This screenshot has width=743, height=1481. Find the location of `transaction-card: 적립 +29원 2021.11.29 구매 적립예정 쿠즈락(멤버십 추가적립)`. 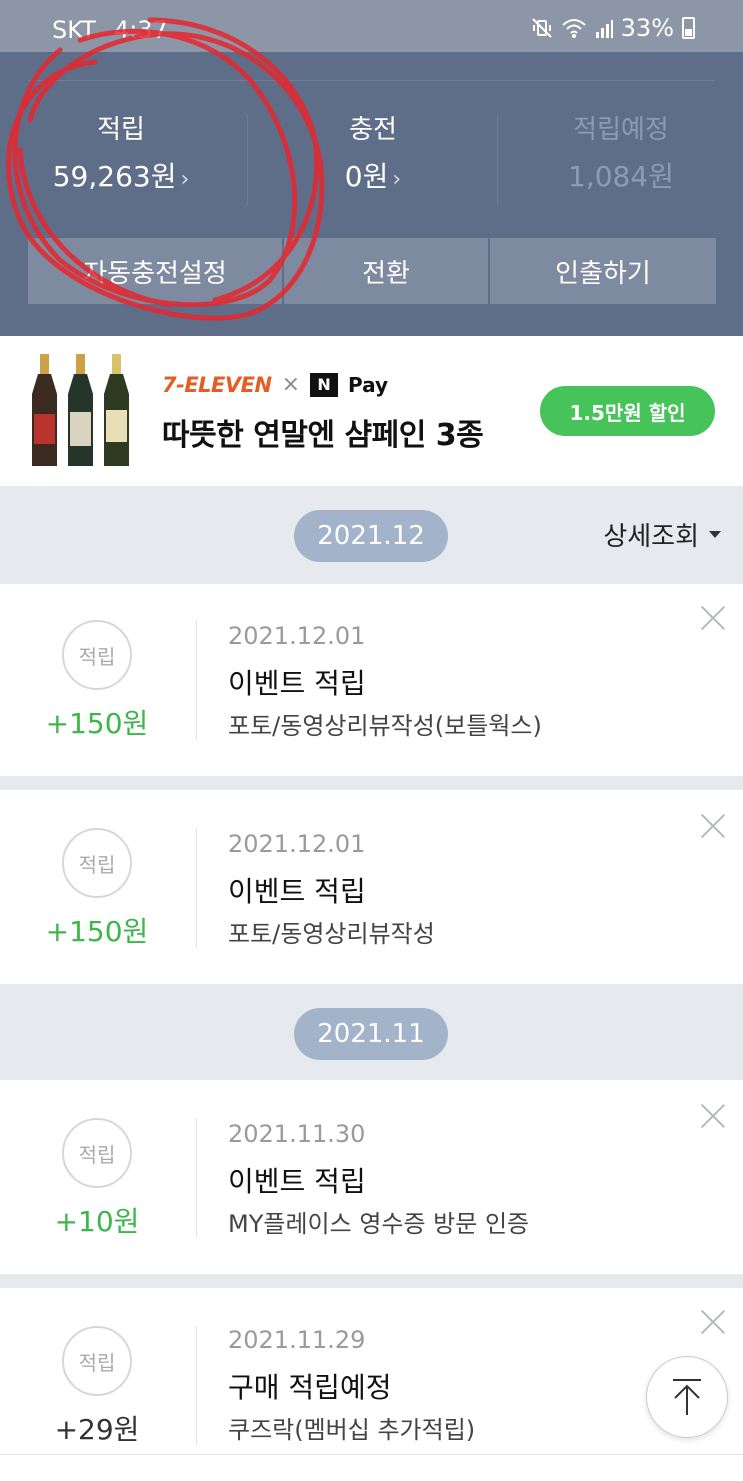

transaction-card: 적립 +29원 2021.11.29 구매 적립예정 쿠즈락(멤버십 추가적립) is located at coordinates (371, 1371).